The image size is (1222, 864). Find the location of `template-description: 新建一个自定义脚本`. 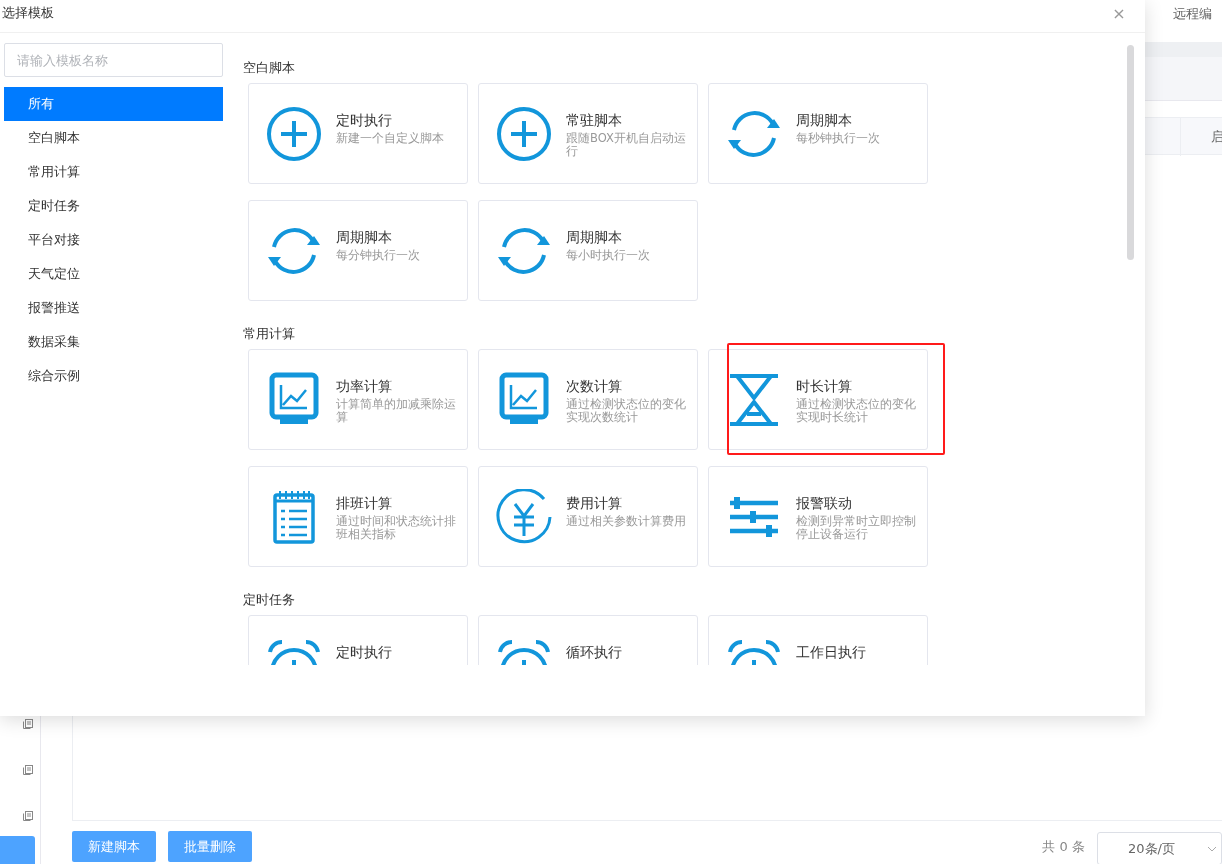

template-description: 新建一个自定义脚本 is located at coordinates (390, 138).